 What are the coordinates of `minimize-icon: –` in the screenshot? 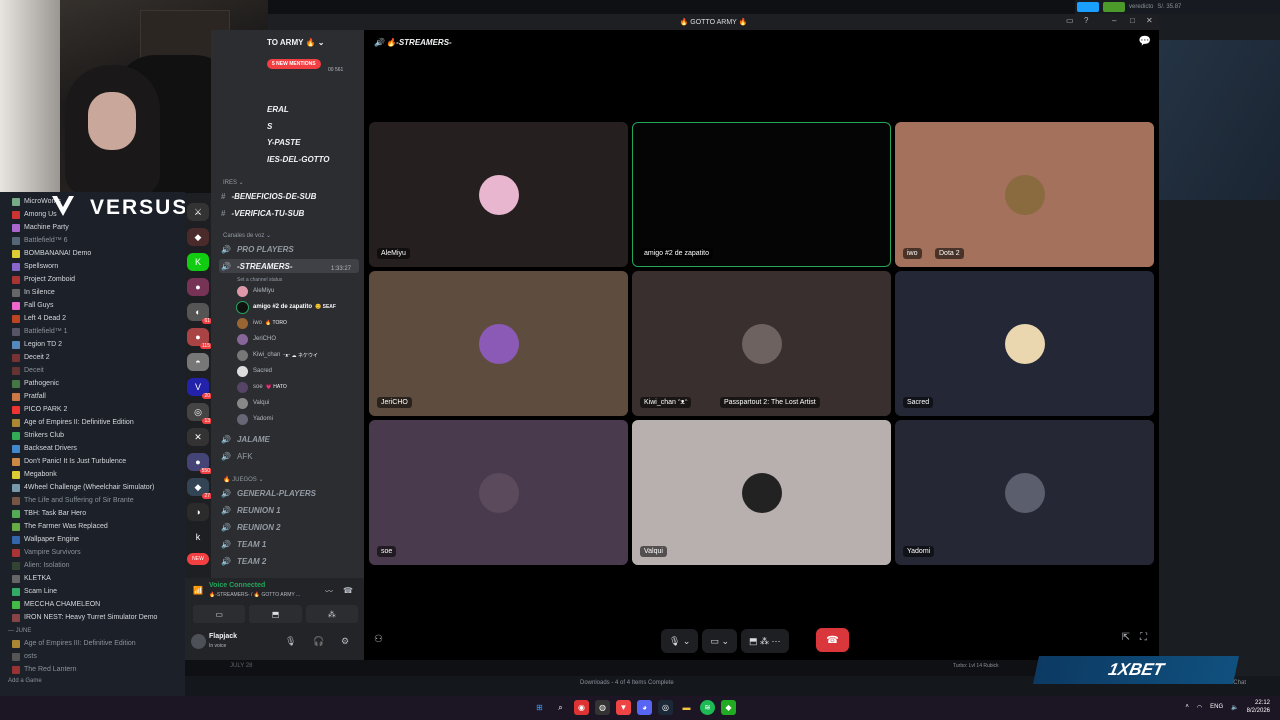 It's located at (1114, 20).